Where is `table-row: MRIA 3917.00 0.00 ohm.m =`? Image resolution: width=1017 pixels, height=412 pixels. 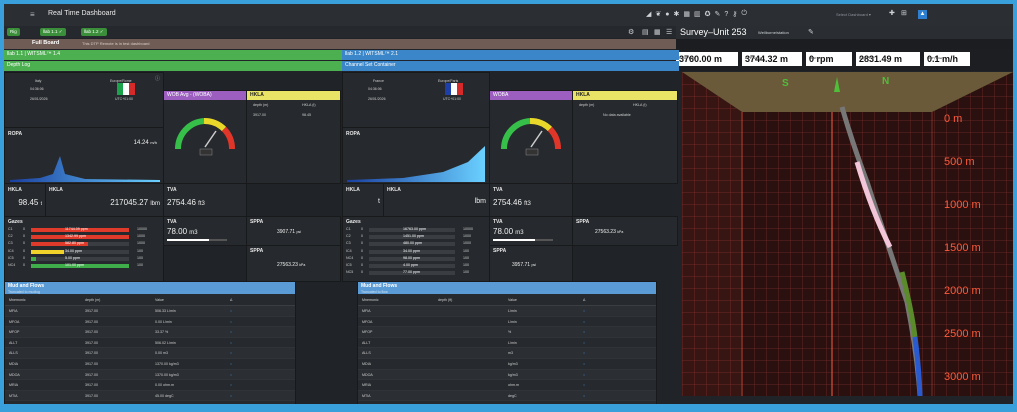 table-row: MRIA 3917.00 0.00 ohm.m = is located at coordinates (150, 385).